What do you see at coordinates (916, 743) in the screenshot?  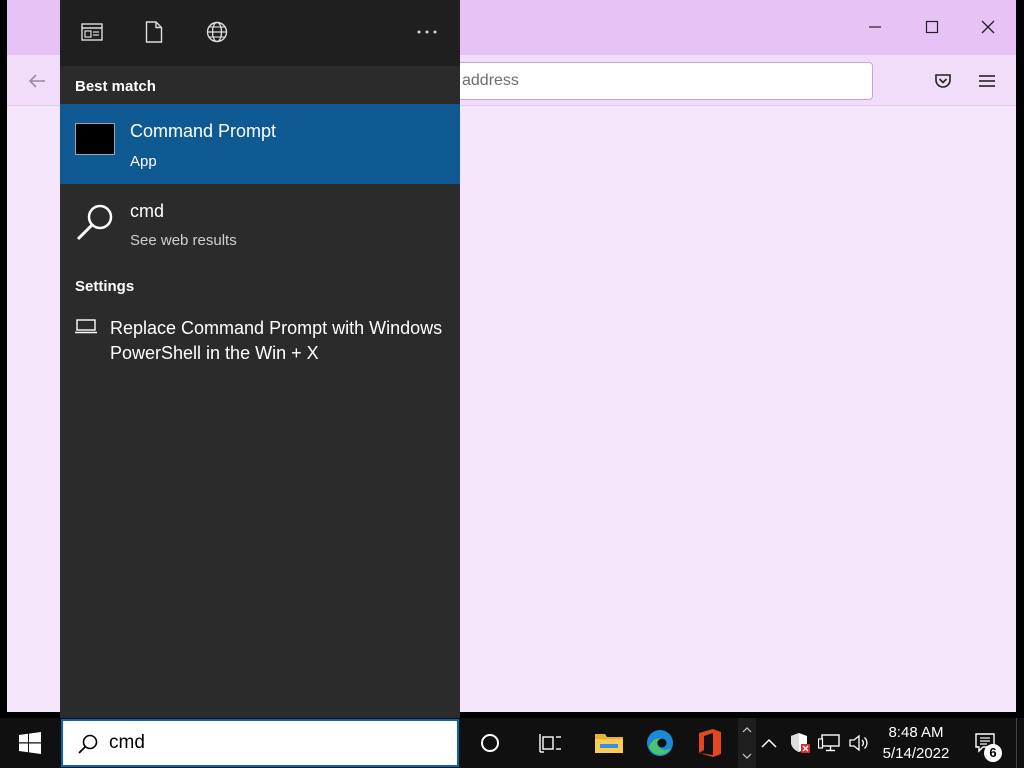 I see `clock: 8:48 AM 5/14/2022` at bounding box center [916, 743].